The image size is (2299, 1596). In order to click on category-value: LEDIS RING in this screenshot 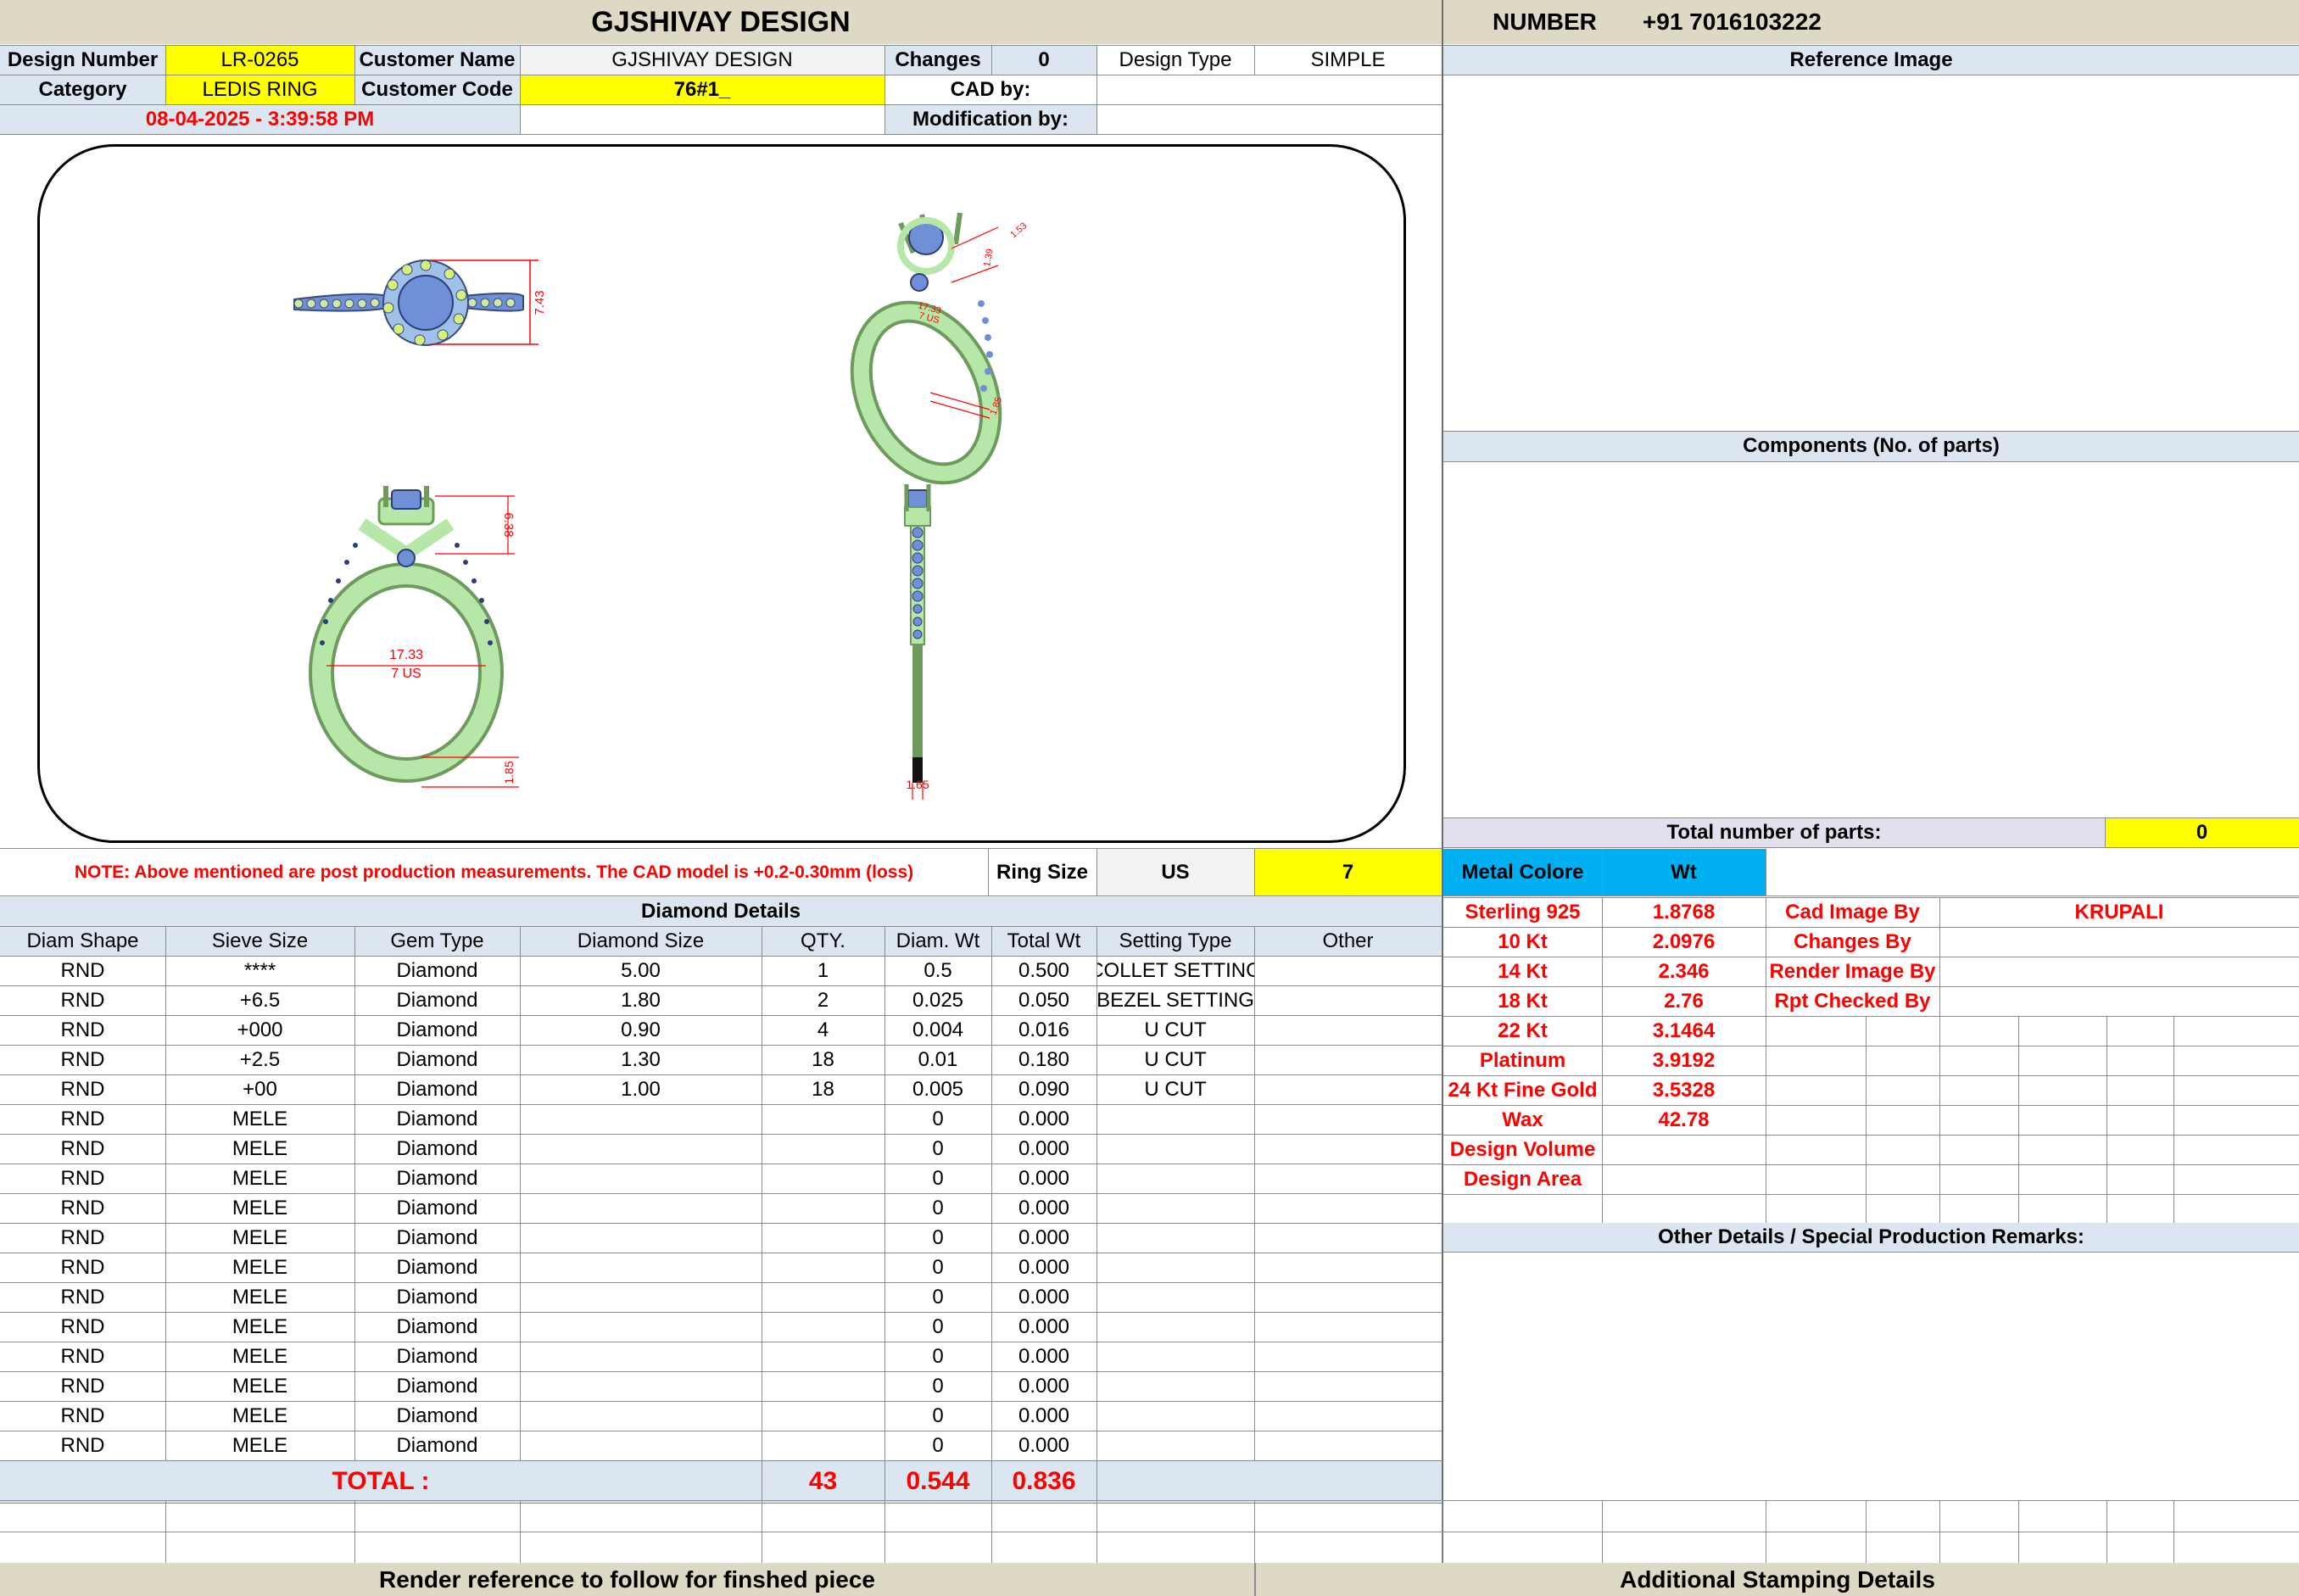, I will do `click(259, 89)`.